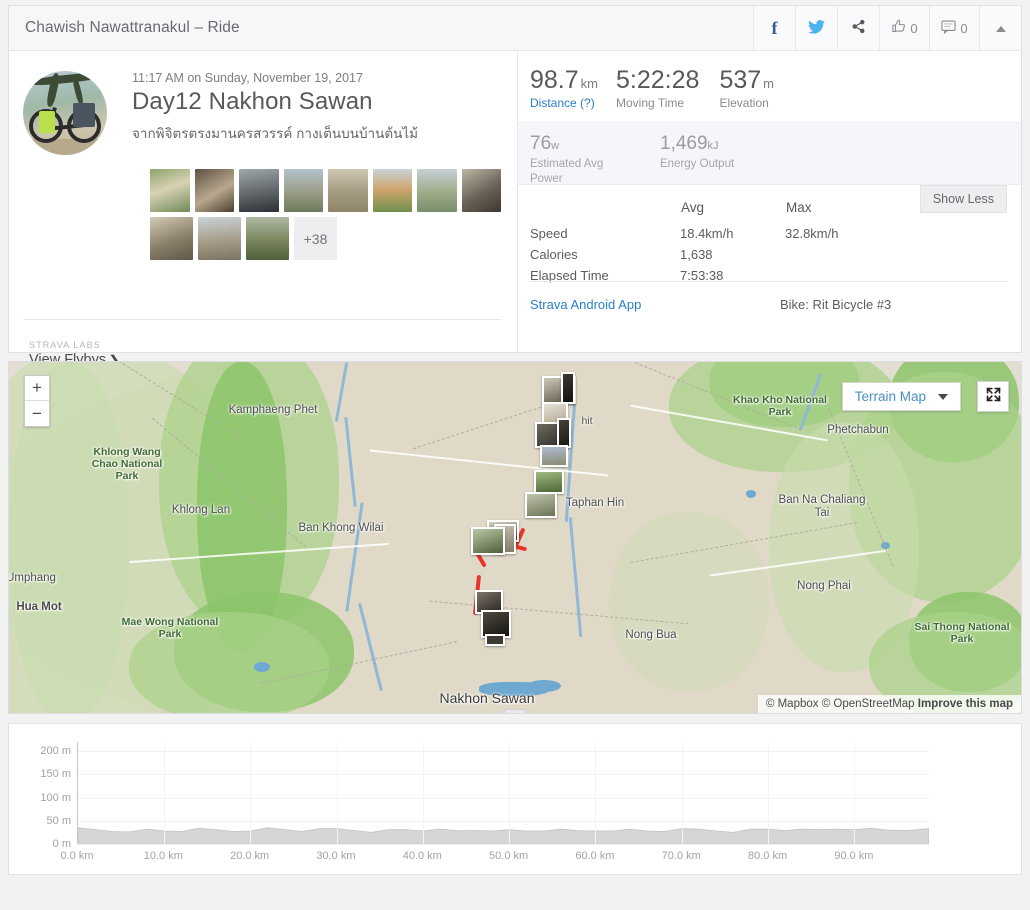  I want to click on twitter-share-button, so click(816, 28).